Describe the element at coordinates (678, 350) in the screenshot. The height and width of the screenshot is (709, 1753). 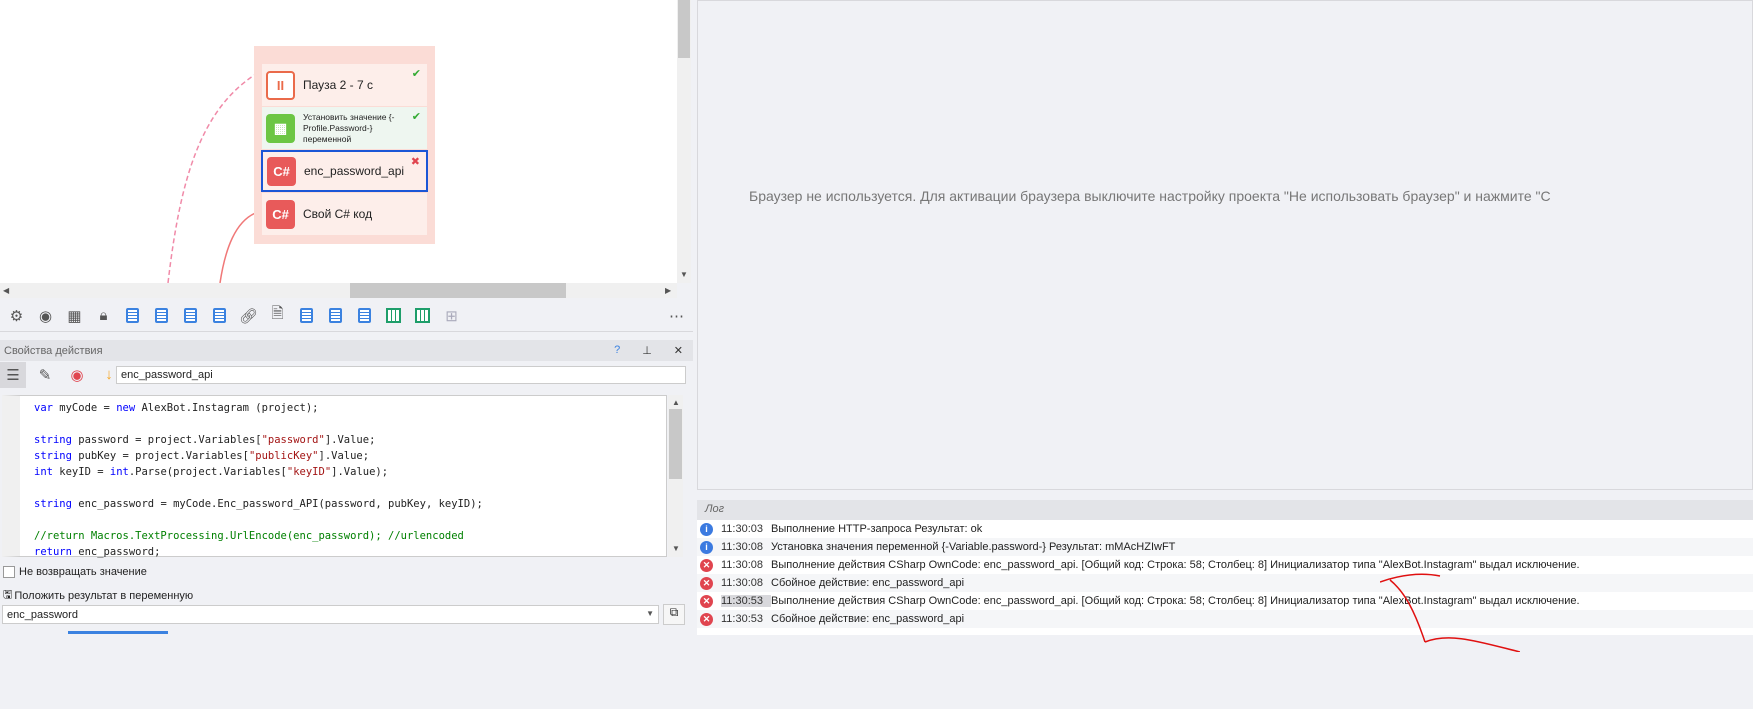
I see `close-icon: ✕` at that location.